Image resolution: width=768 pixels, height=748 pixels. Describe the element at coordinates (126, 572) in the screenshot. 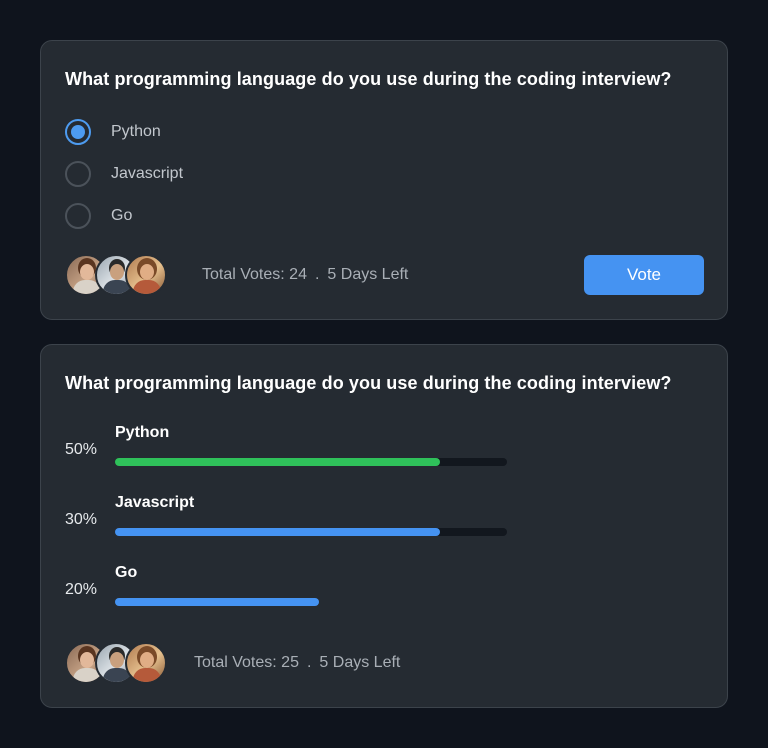

I see `result-label: Go` at that location.